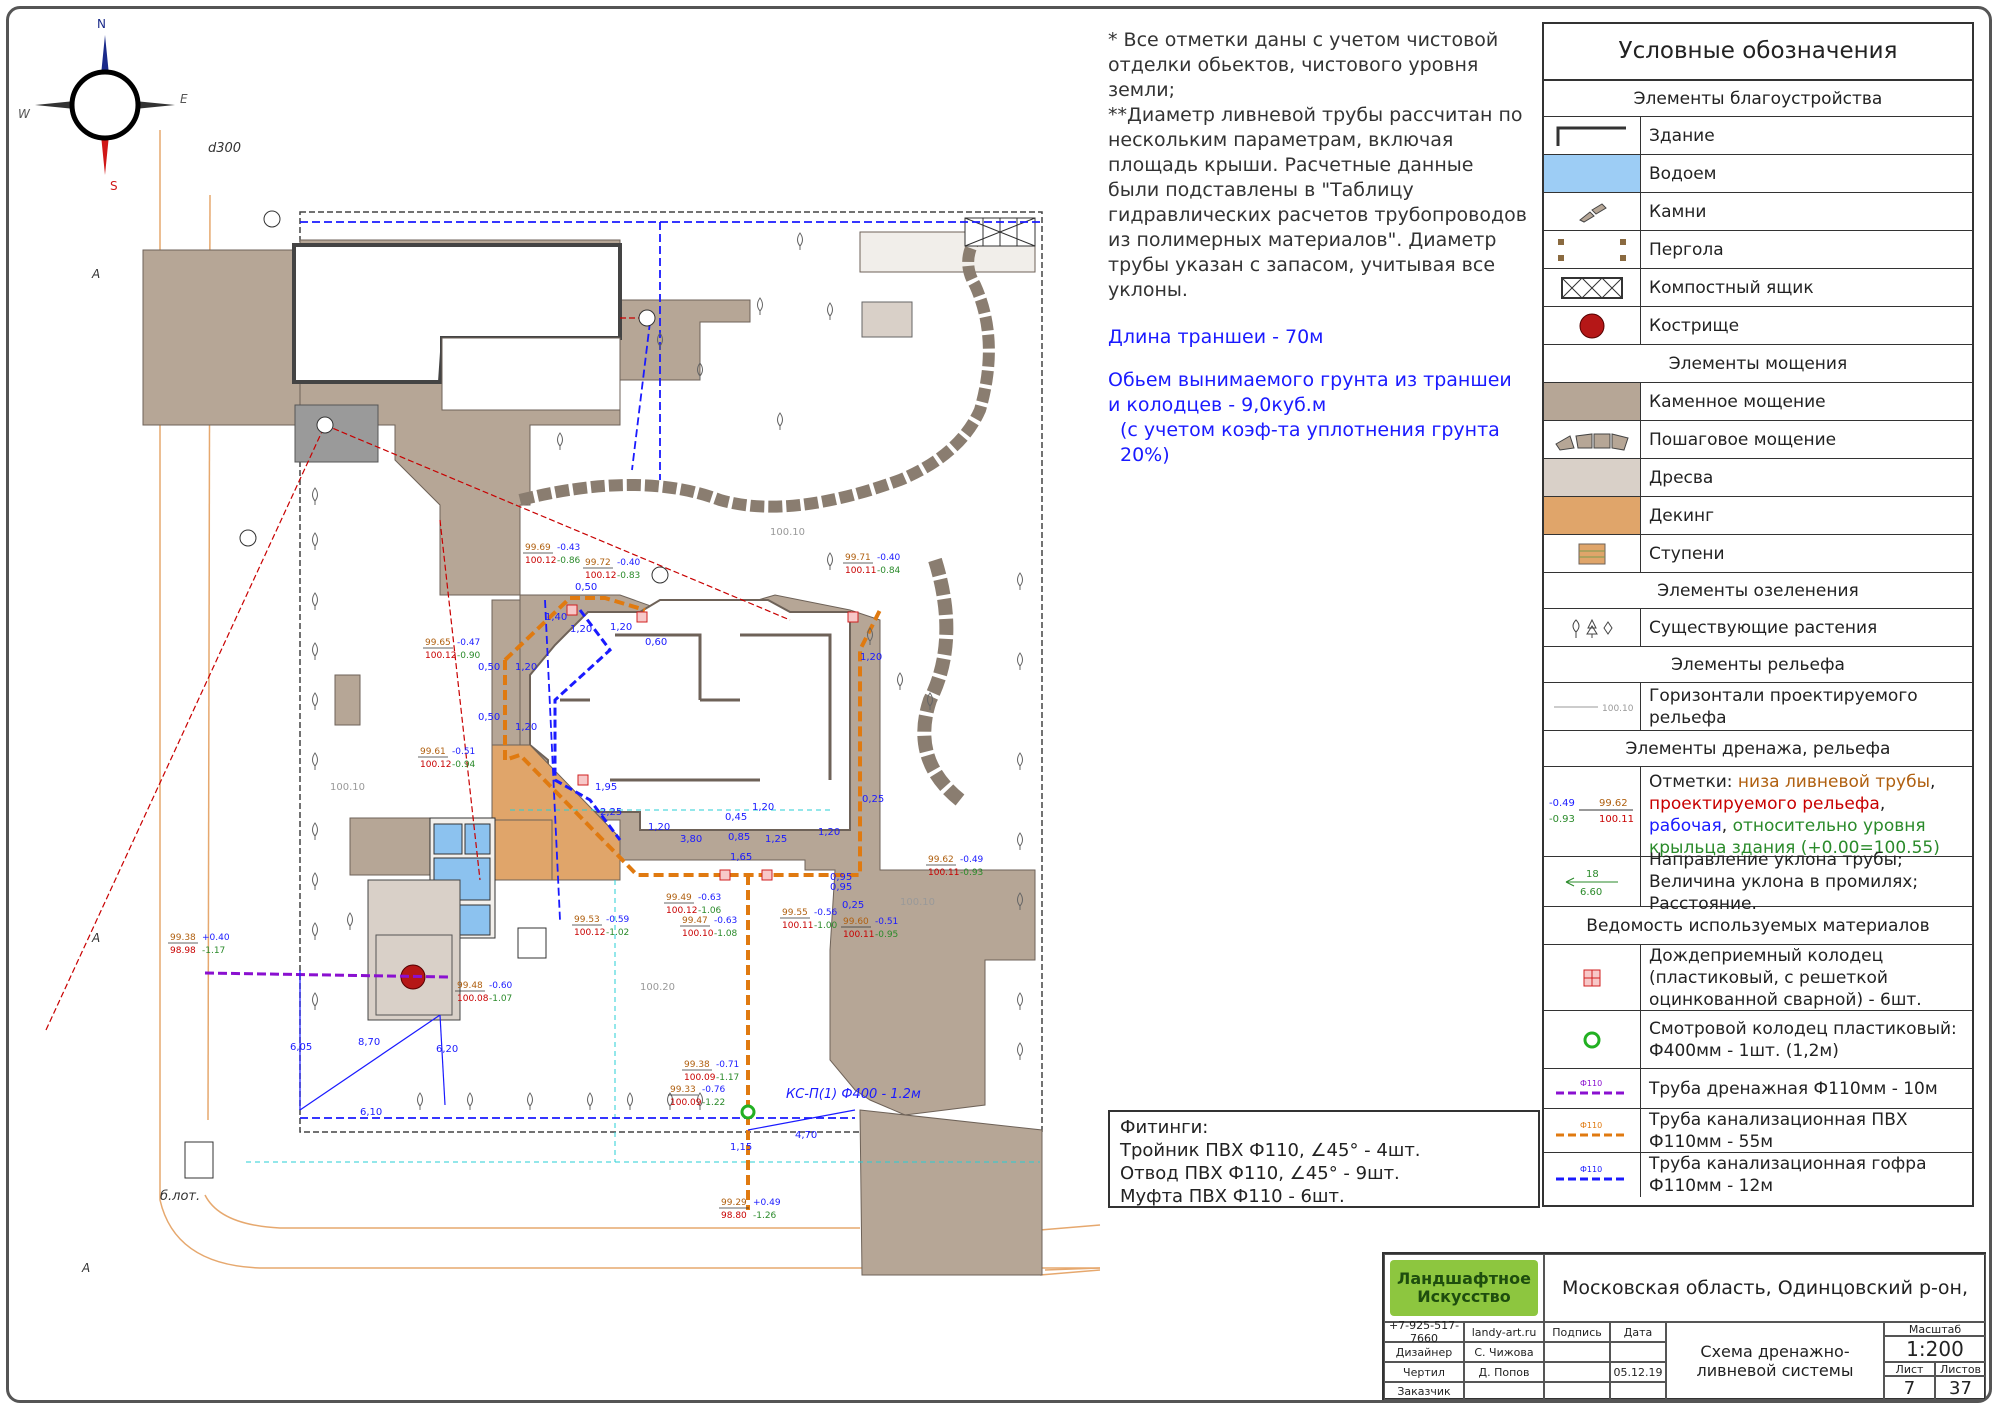 This screenshot has width=2000, height=1411. I want to click on elev-sub: -1.22, so click(713, 1103).